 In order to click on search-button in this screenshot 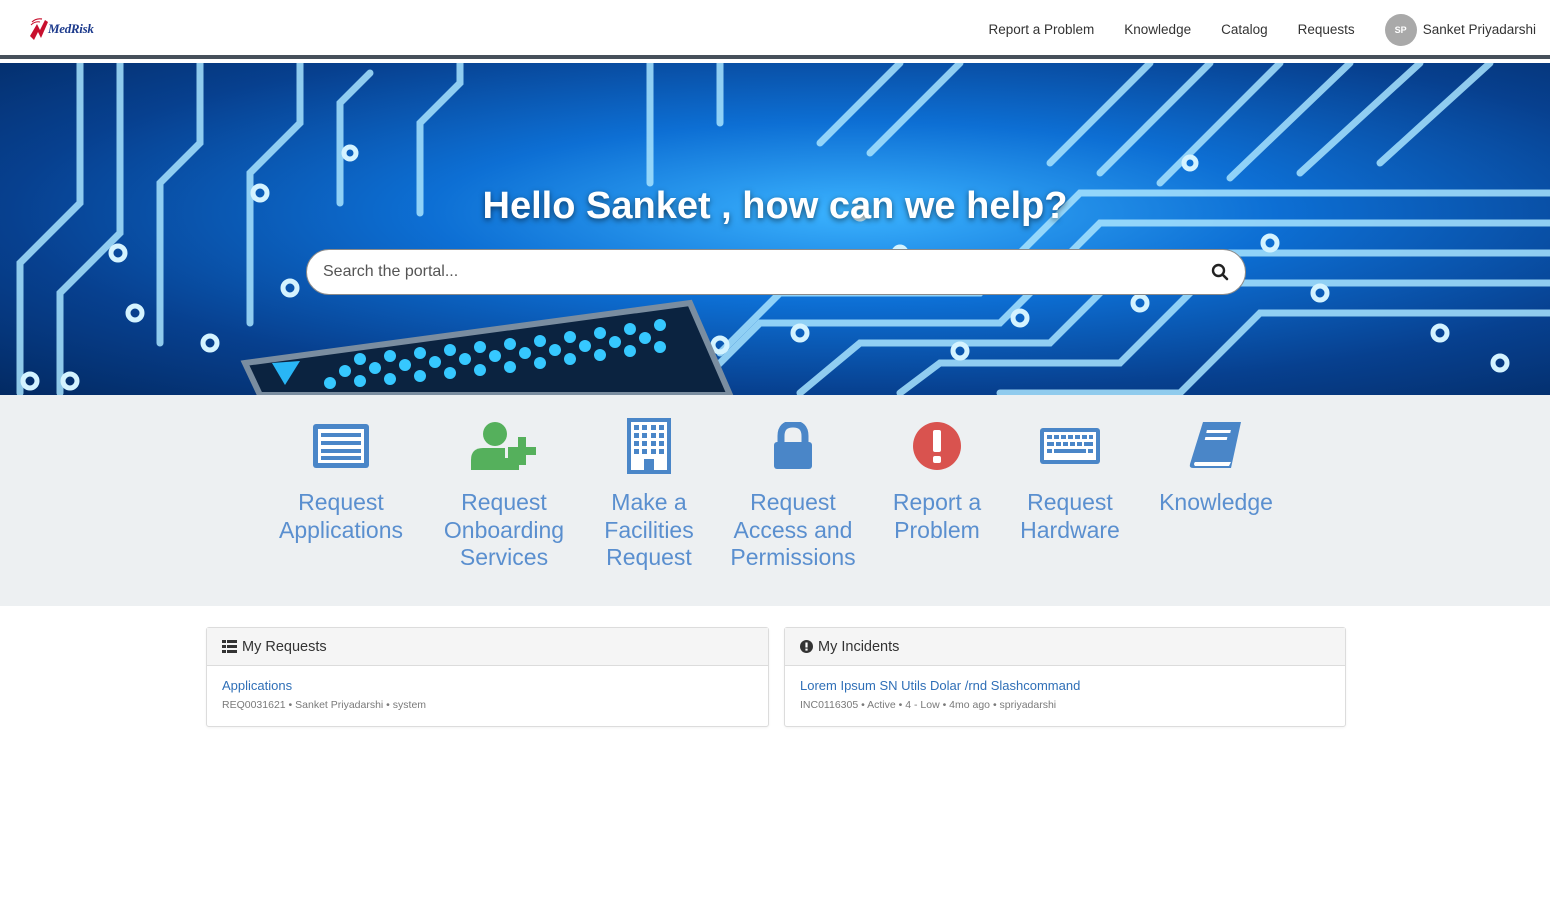, I will do `click(1220, 272)`.